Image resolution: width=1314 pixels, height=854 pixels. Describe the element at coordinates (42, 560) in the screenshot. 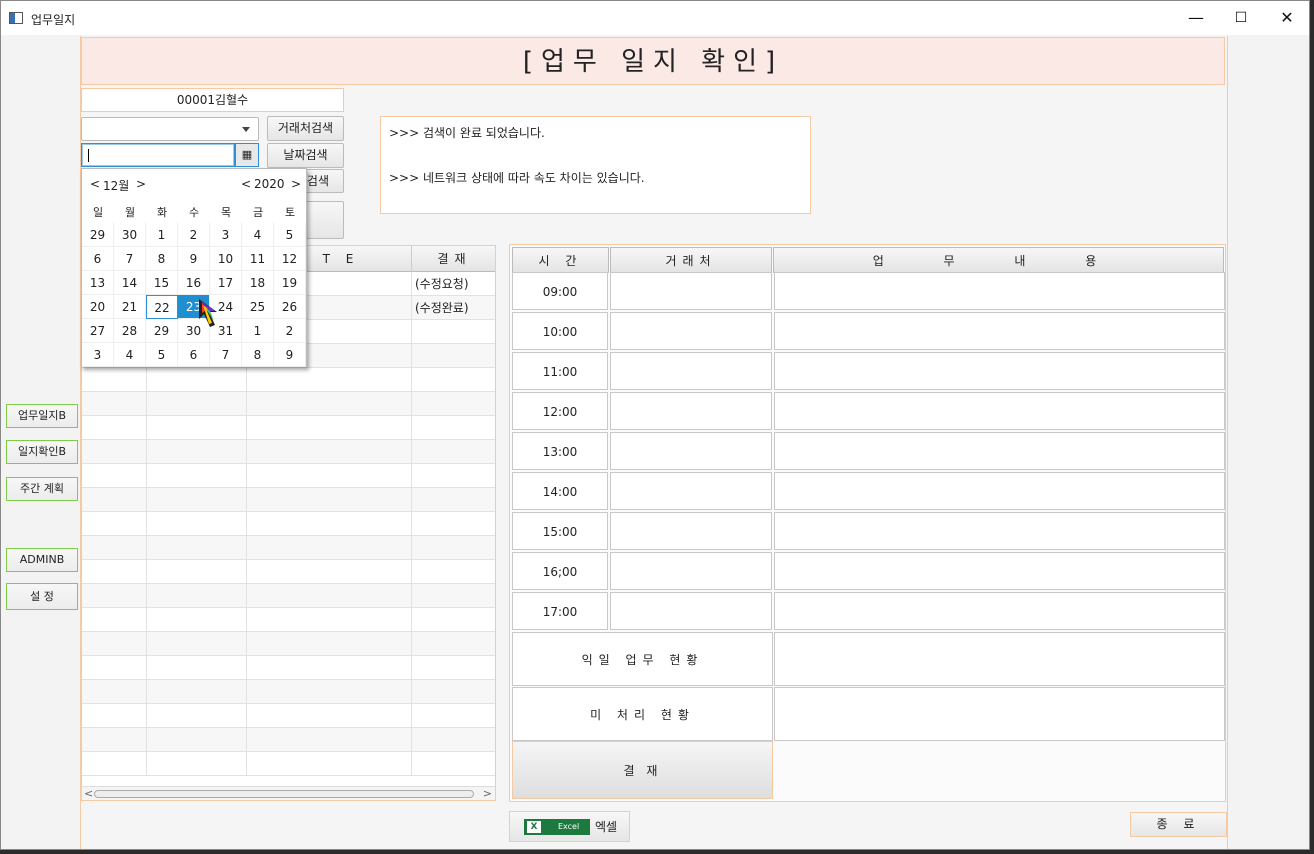

I see `nav-admin-button: ADMINB` at that location.